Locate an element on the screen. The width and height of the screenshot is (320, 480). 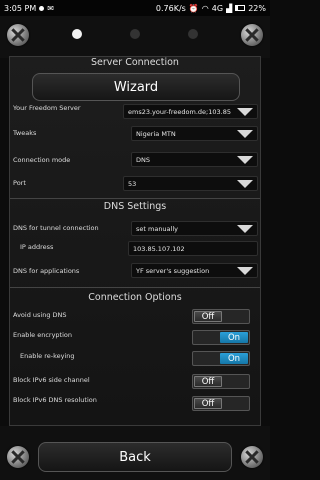
tweaks-select: Nigeria MTN is located at coordinates (194, 133).